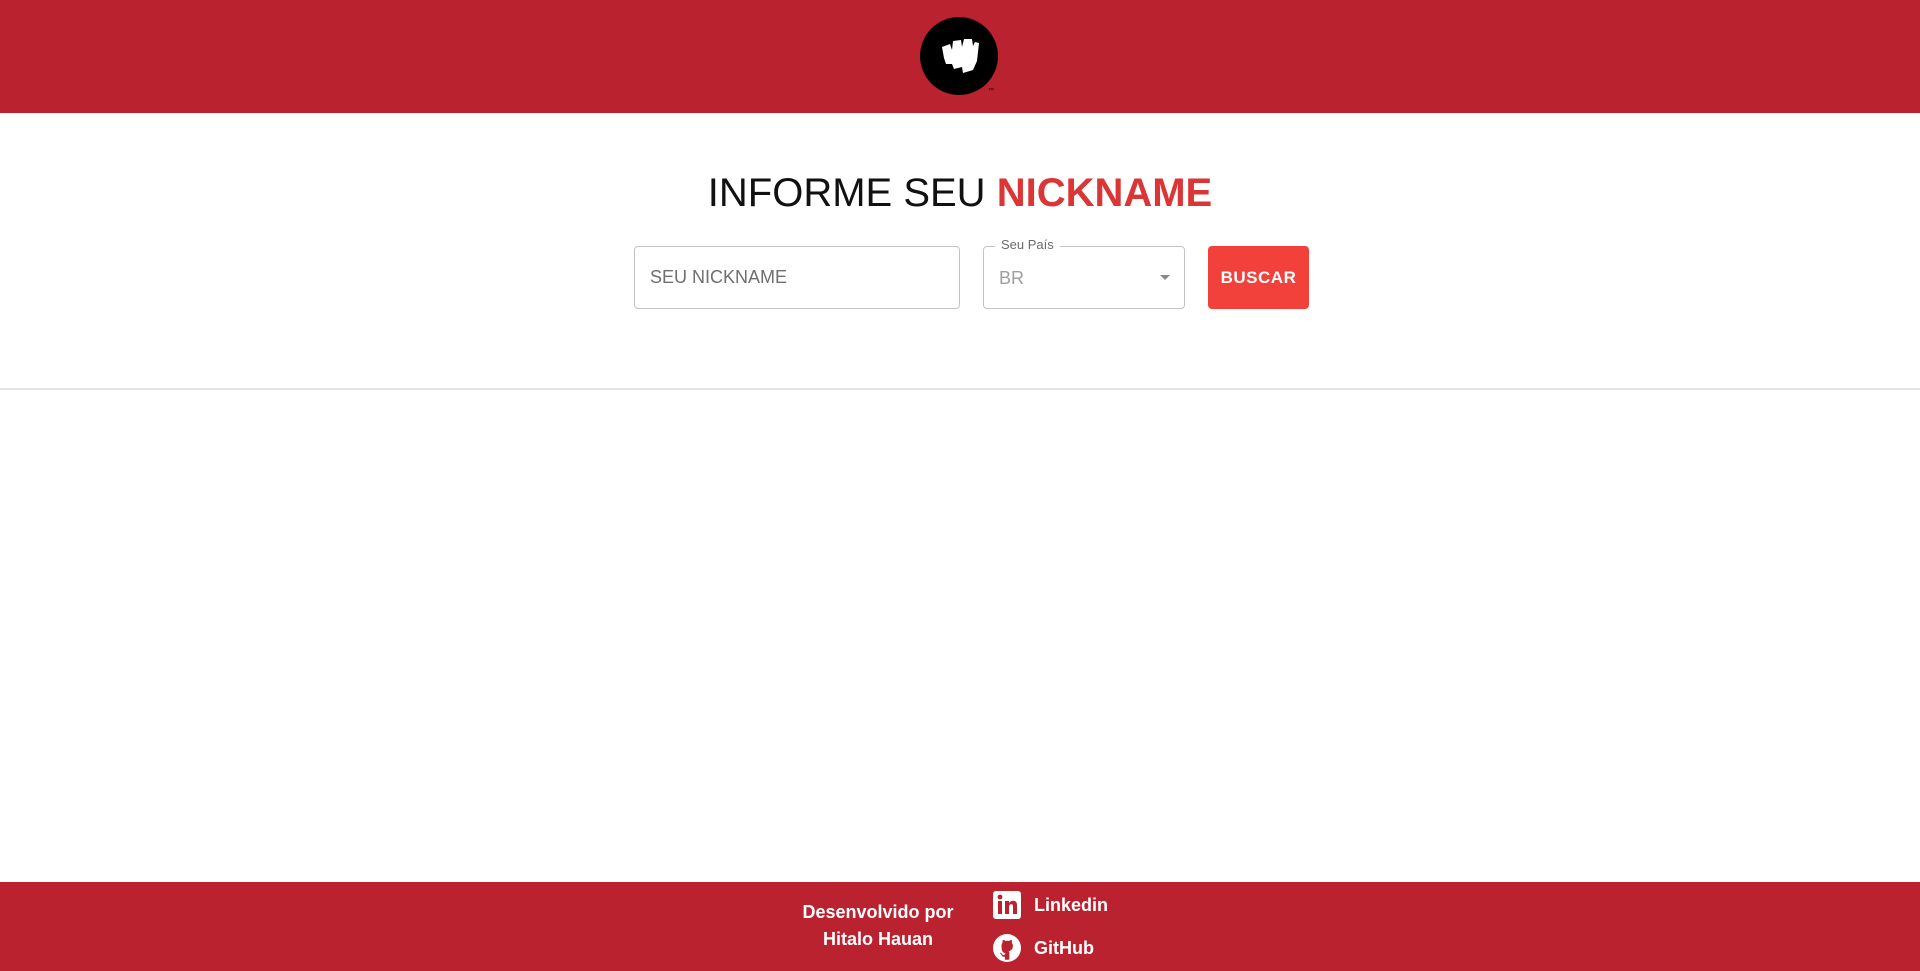  Describe the element at coordinates (878, 926) in the screenshot. I see `developer-credit: Desenvolvido por Hitalo Hauan` at that location.